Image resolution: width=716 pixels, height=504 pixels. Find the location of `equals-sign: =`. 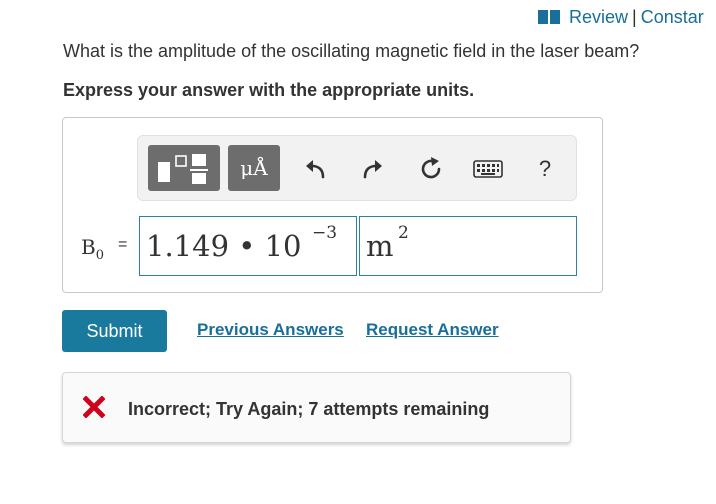

equals-sign: = is located at coordinates (123, 244).